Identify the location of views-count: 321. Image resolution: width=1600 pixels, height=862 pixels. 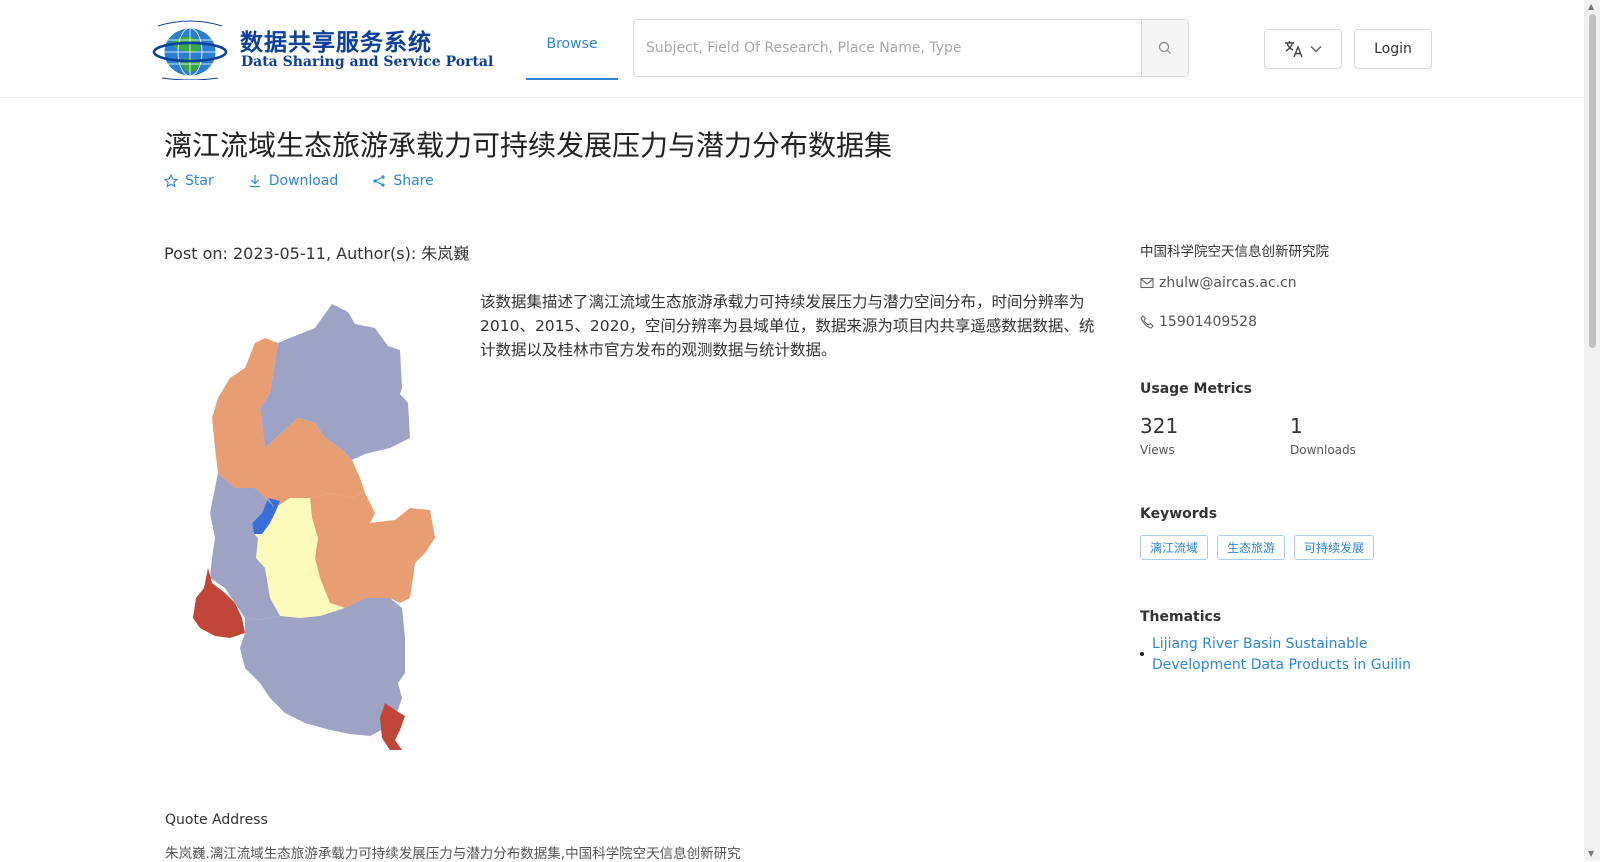
(1159, 426).